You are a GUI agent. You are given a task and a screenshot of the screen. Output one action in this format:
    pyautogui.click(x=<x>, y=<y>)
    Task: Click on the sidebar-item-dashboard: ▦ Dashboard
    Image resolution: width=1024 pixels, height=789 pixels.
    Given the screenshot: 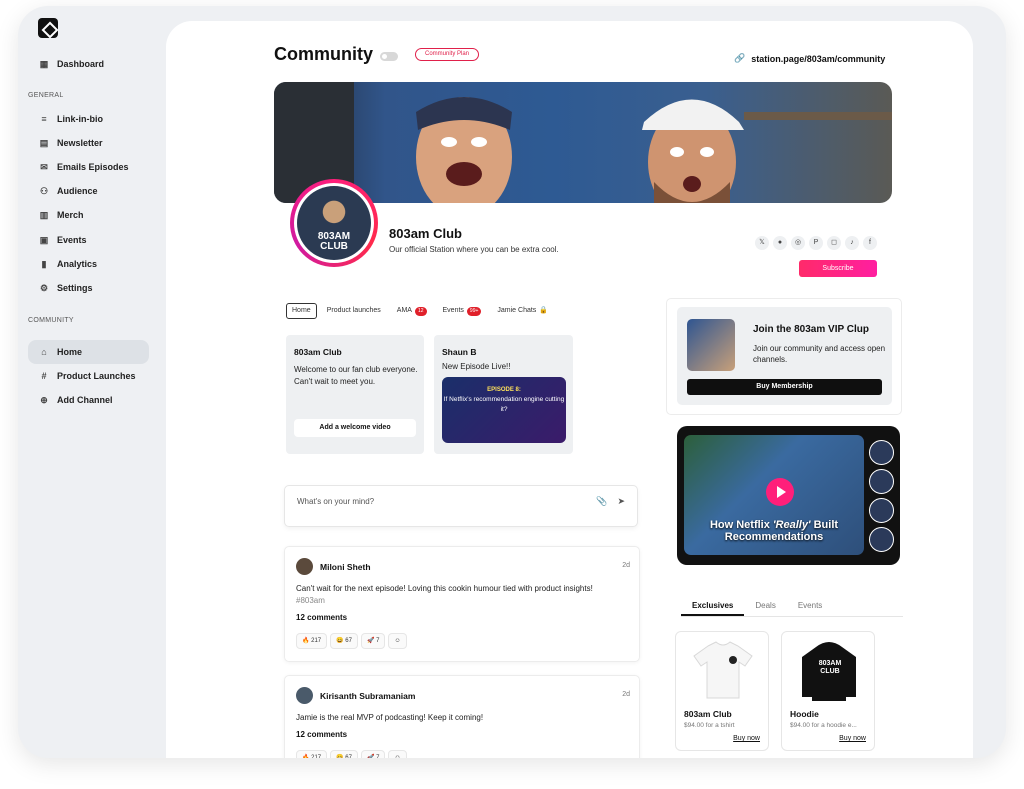 What is the action you would take?
    pyautogui.click(x=88, y=64)
    